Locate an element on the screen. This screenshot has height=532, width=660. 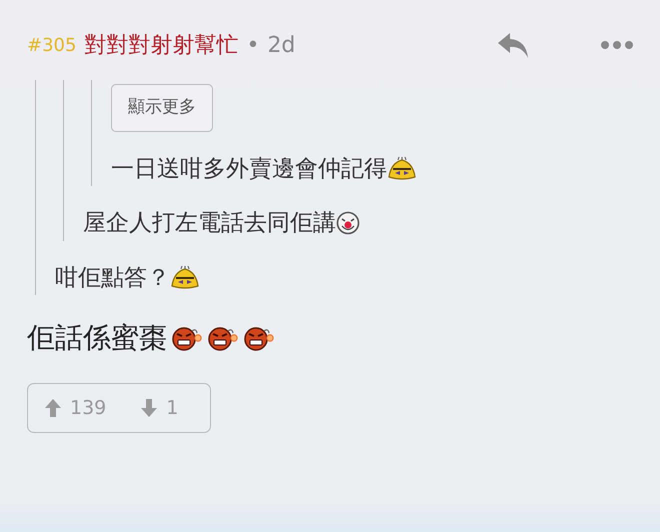
quote-text: 咁佢點答？ is located at coordinates (112, 278).